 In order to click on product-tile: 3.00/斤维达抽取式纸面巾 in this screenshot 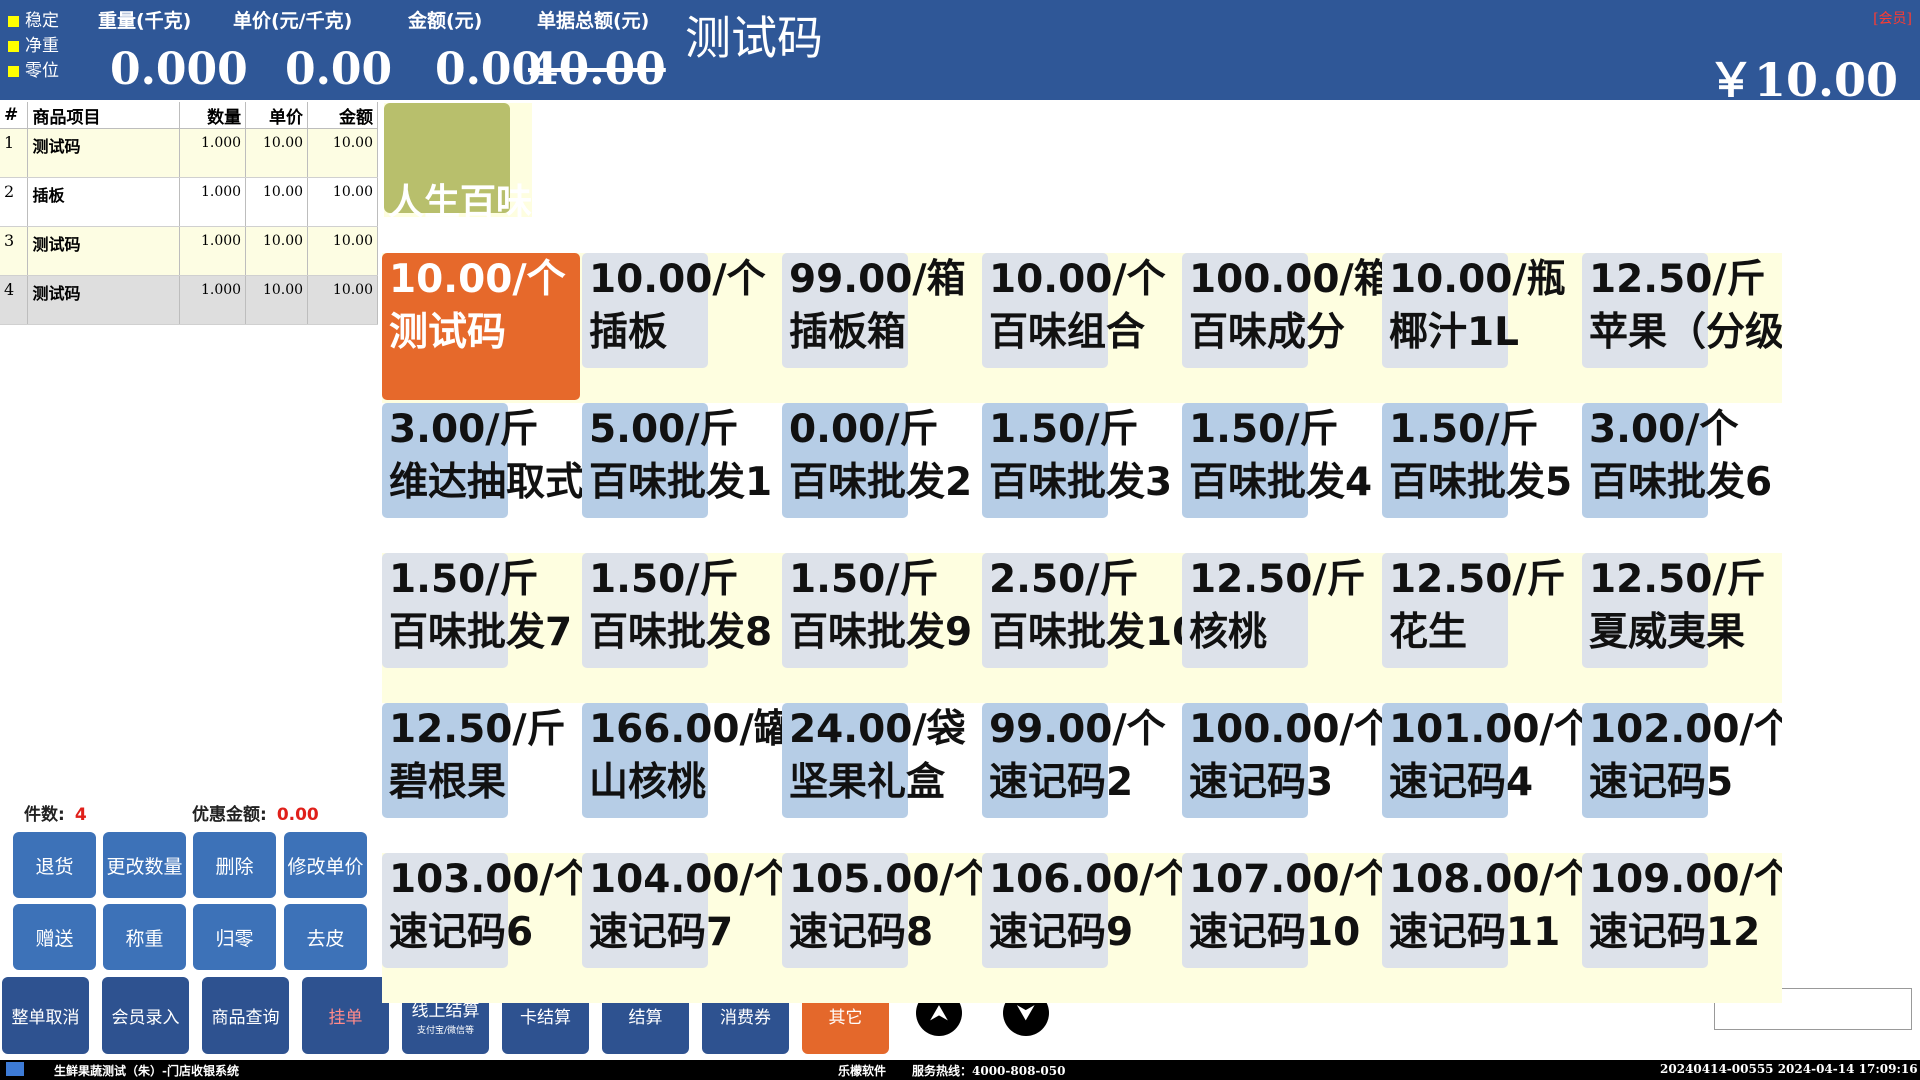, I will do `click(482, 478)`.